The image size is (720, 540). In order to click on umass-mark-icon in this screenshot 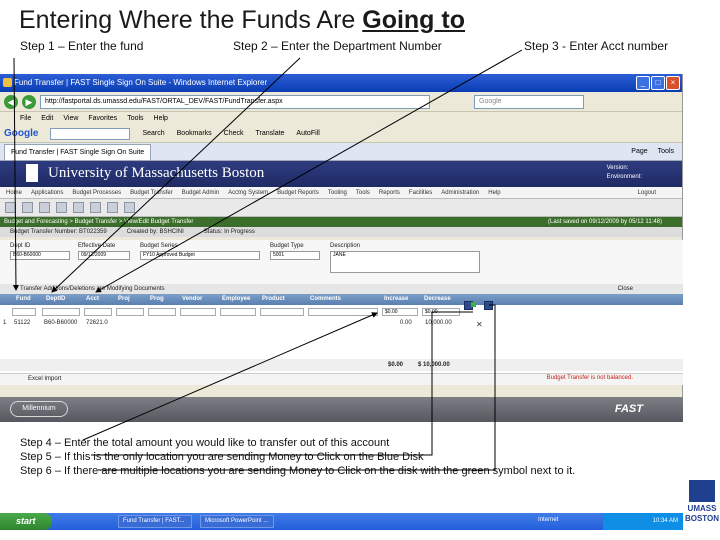, I will do `click(702, 491)`.